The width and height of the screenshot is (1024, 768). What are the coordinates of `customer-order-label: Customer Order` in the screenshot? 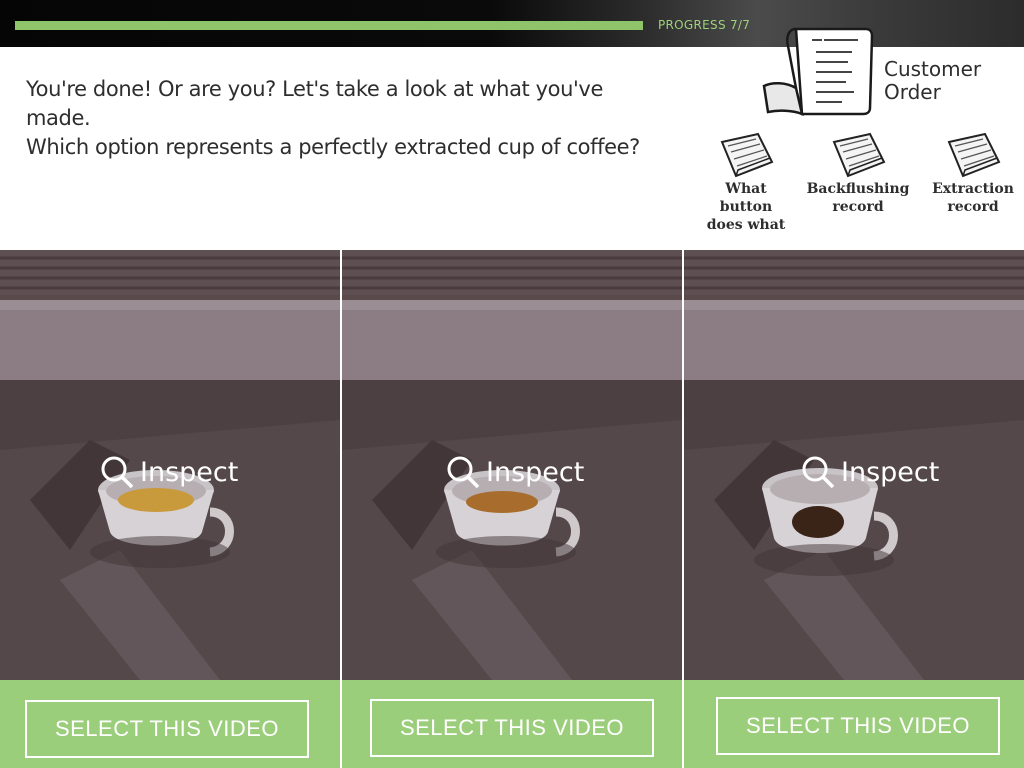 It's located at (949, 81).